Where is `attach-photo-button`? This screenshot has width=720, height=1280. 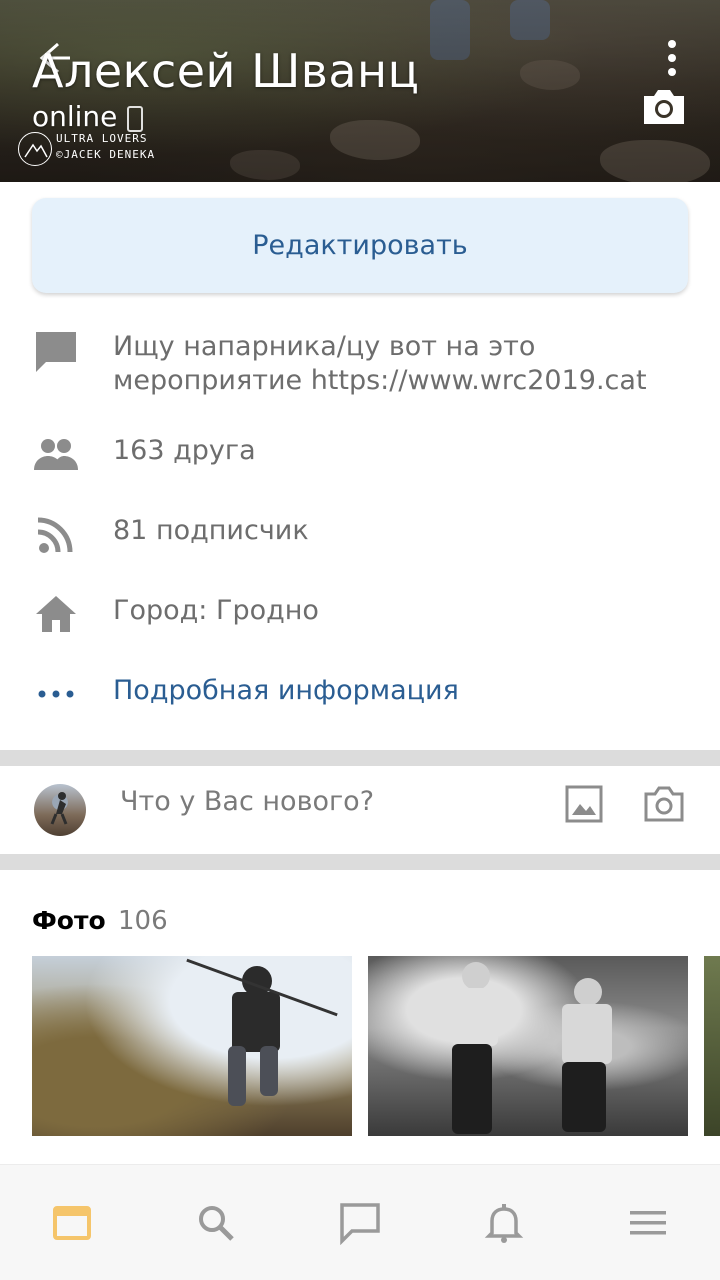 attach-photo-button is located at coordinates (584, 804).